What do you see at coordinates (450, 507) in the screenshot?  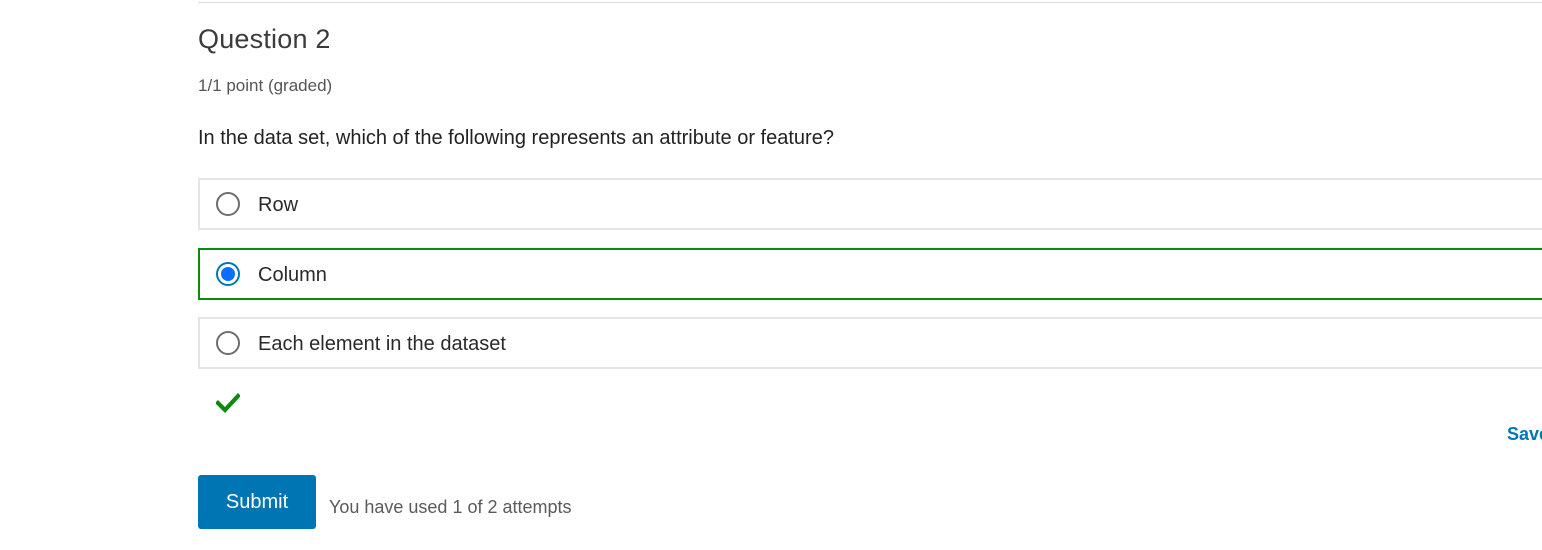 I see `attempts-text: You have used 1 of 2 attempts` at bounding box center [450, 507].